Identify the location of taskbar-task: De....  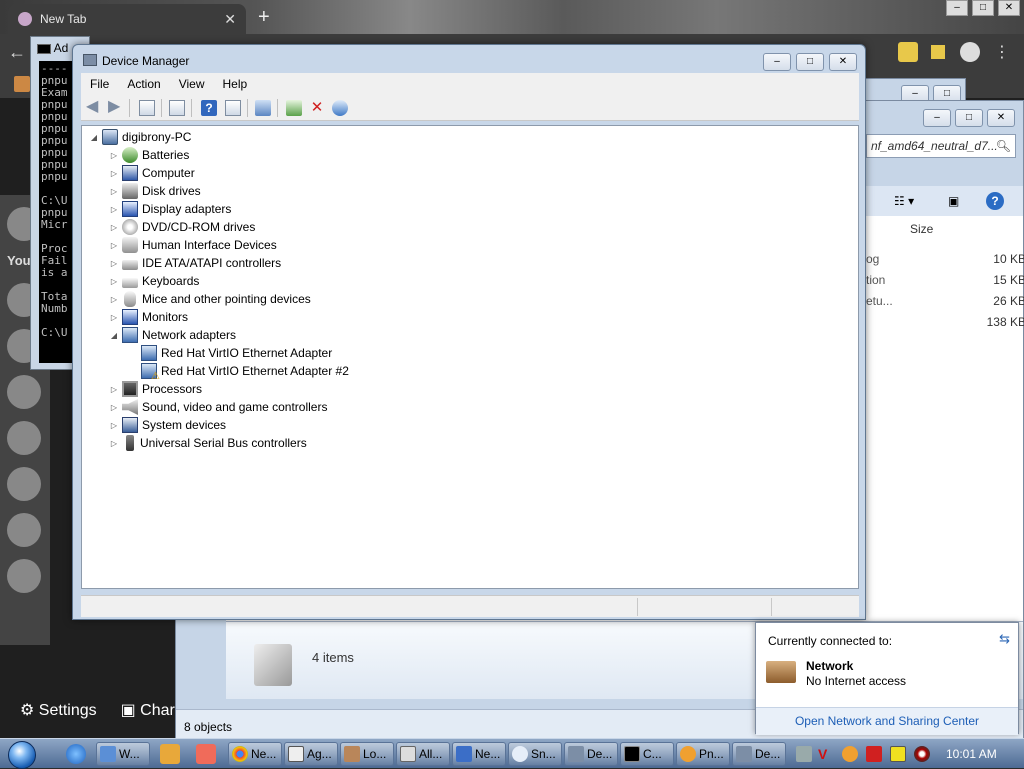
(591, 754).